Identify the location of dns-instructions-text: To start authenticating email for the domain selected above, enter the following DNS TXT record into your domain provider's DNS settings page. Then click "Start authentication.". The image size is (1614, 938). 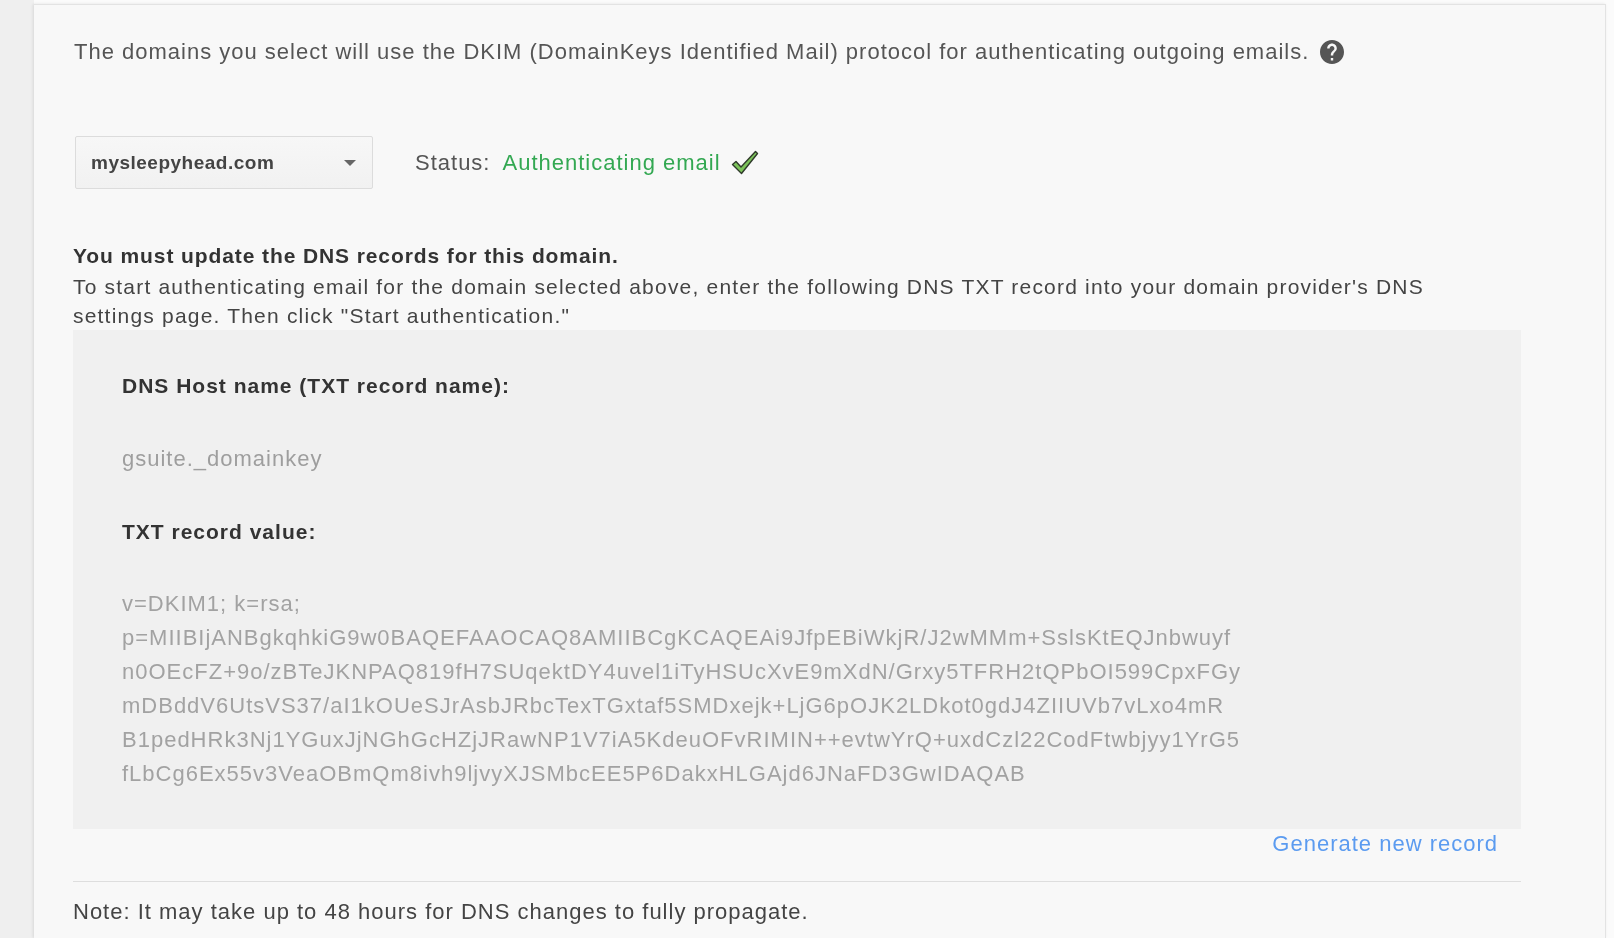
(749, 301).